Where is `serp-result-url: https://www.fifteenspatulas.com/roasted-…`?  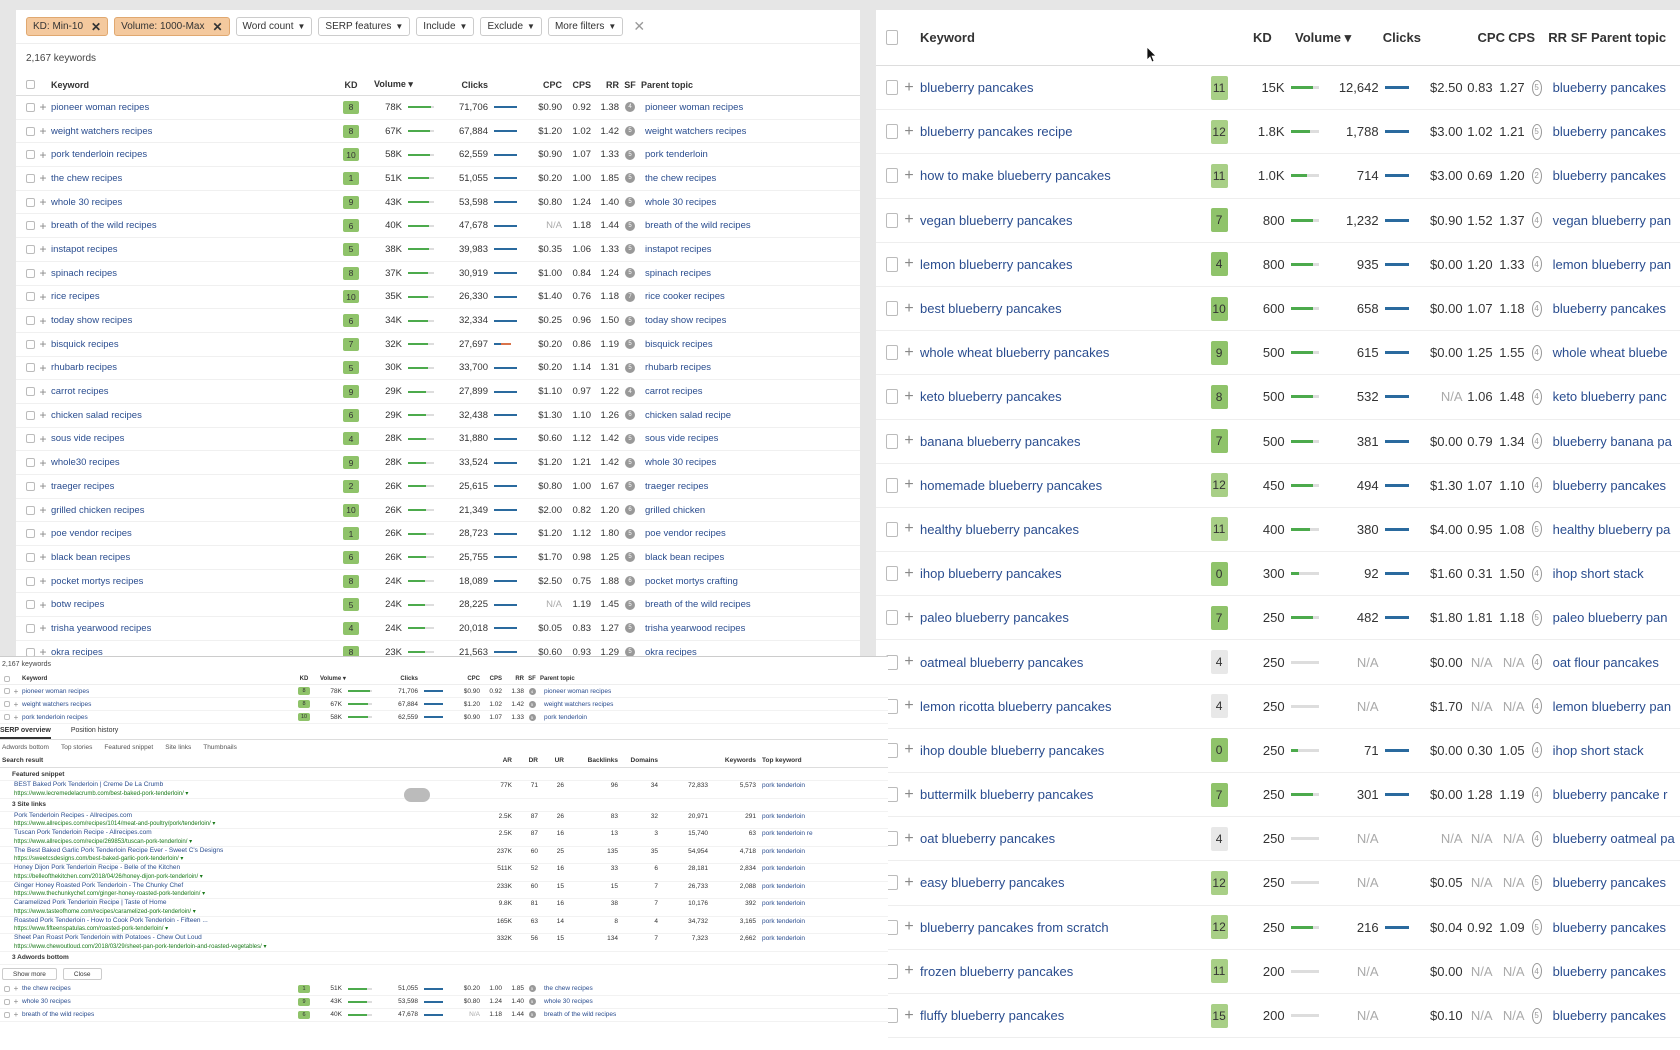
serp-result-url: https://www.fifteenspatulas.com/roasted-… is located at coordinates (243, 929).